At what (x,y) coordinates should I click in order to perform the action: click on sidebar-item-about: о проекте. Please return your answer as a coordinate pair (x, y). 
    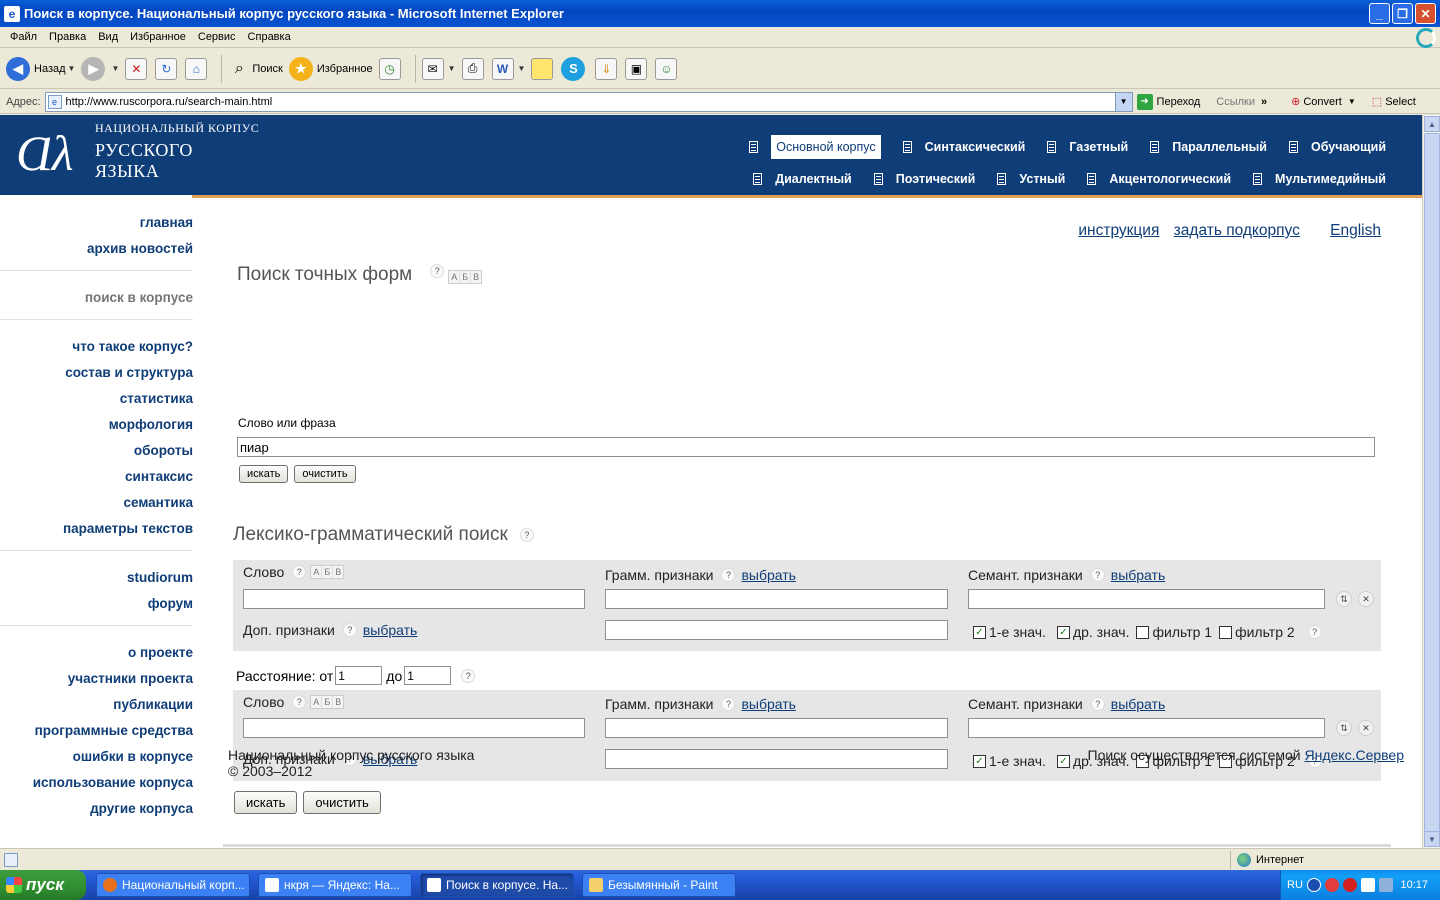
    Looking at the image, I should click on (96, 653).